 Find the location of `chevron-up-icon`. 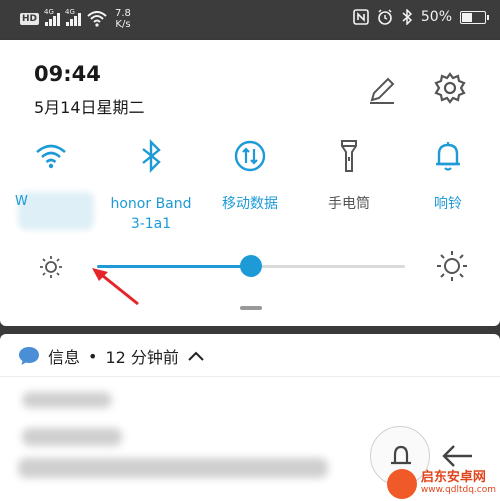

chevron-up-icon is located at coordinates (196, 356).